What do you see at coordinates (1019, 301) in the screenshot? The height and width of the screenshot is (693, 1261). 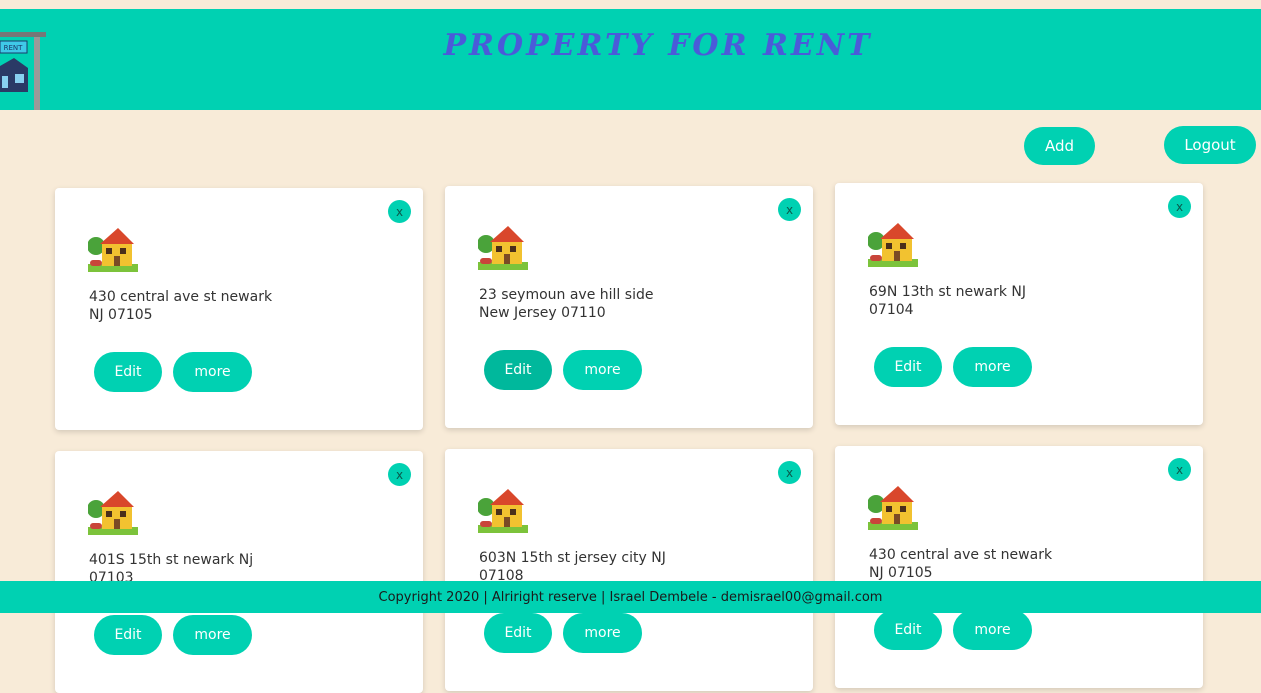 I see `property-address: 69N 13th st newark NJ 07104` at bounding box center [1019, 301].